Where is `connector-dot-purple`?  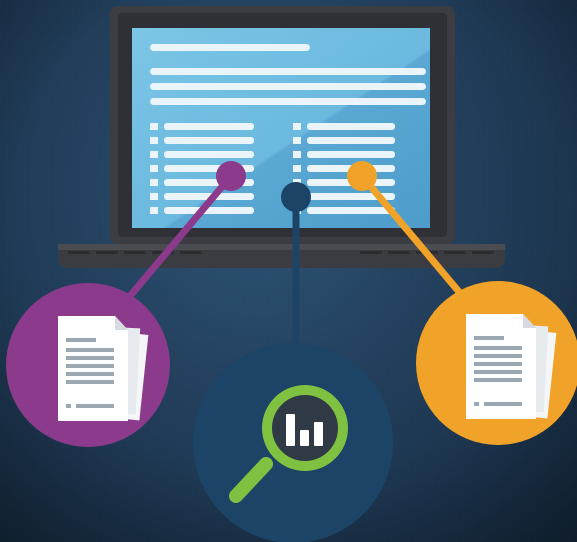
connector-dot-purple is located at coordinates (231, 176).